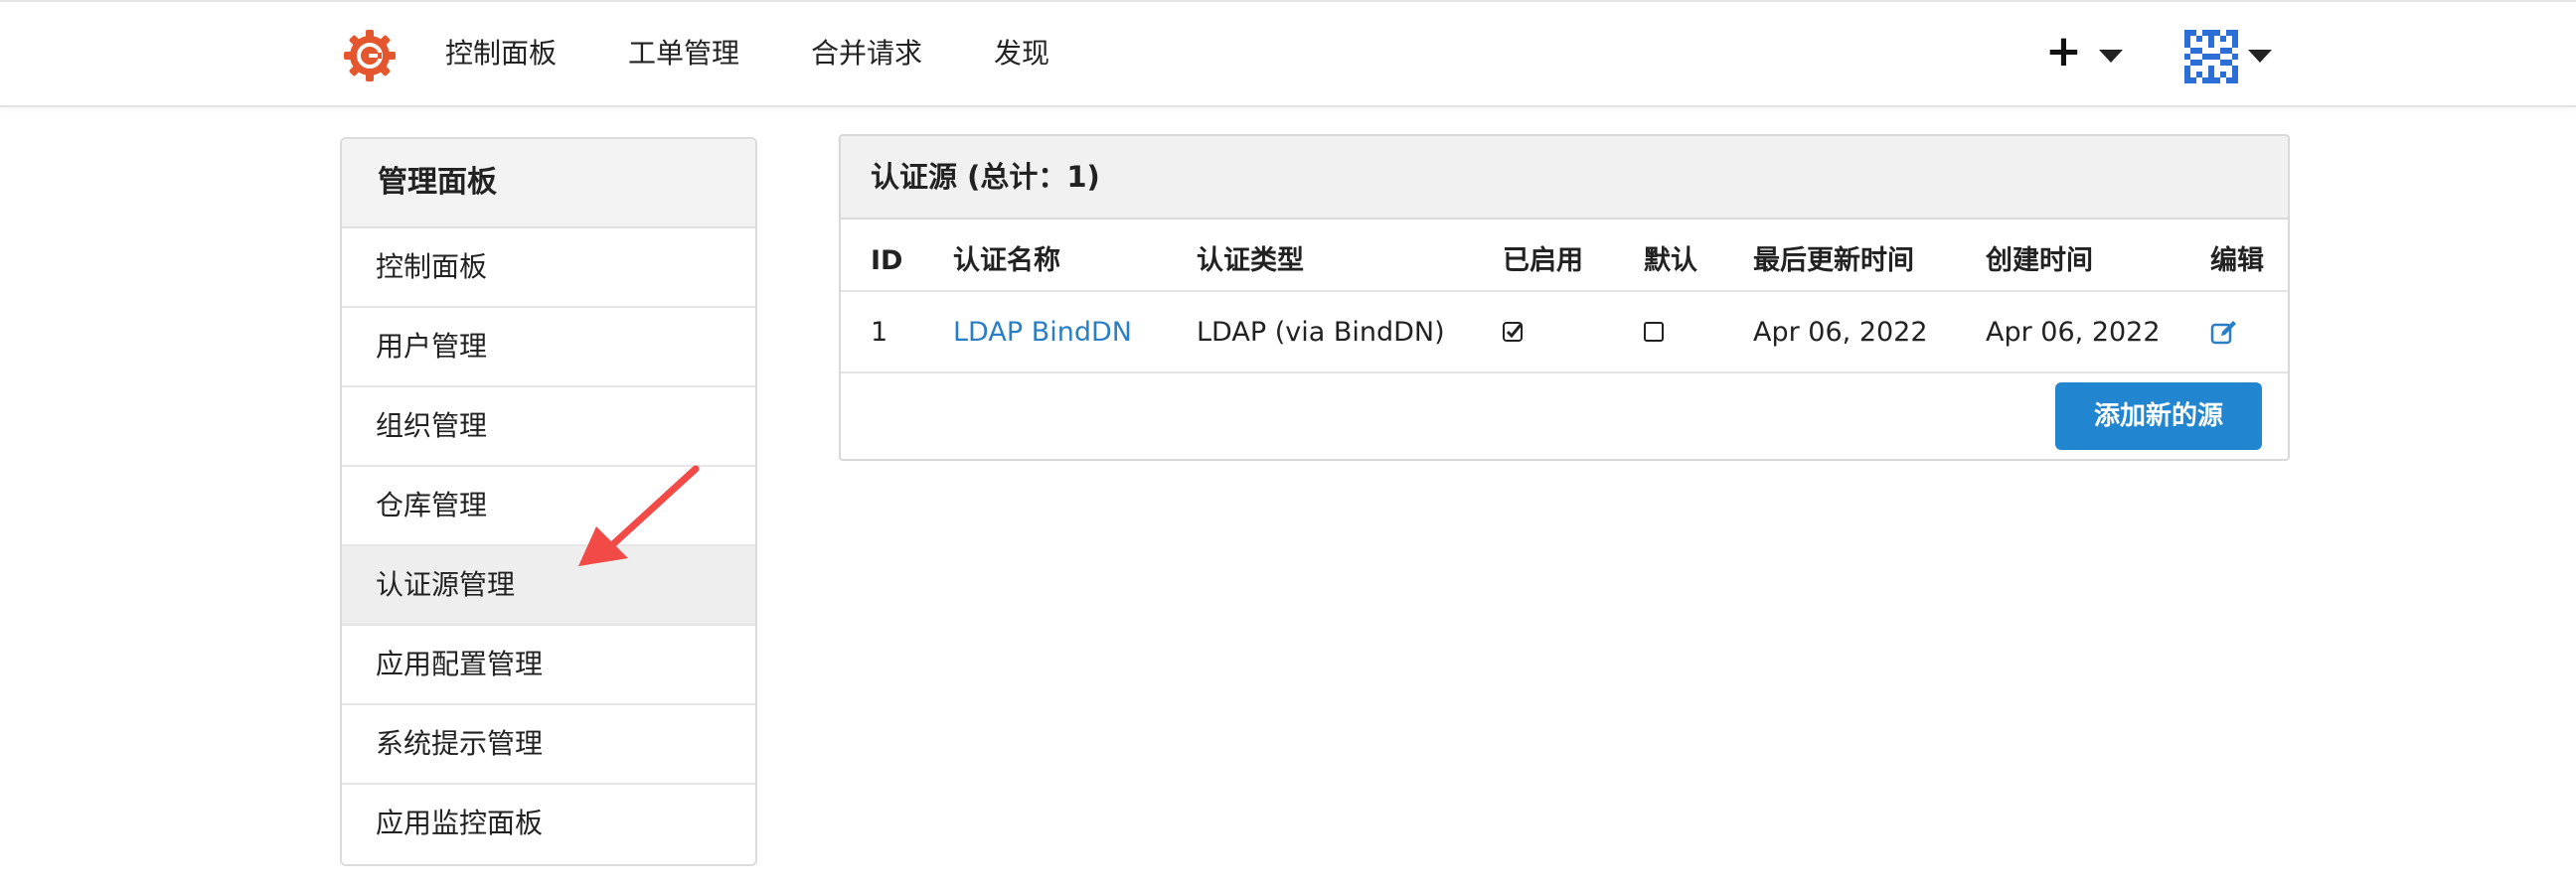 Image resolution: width=2576 pixels, height=888 pixels. I want to click on sidebar-item-monitor: 应用监控面板, so click(548, 824).